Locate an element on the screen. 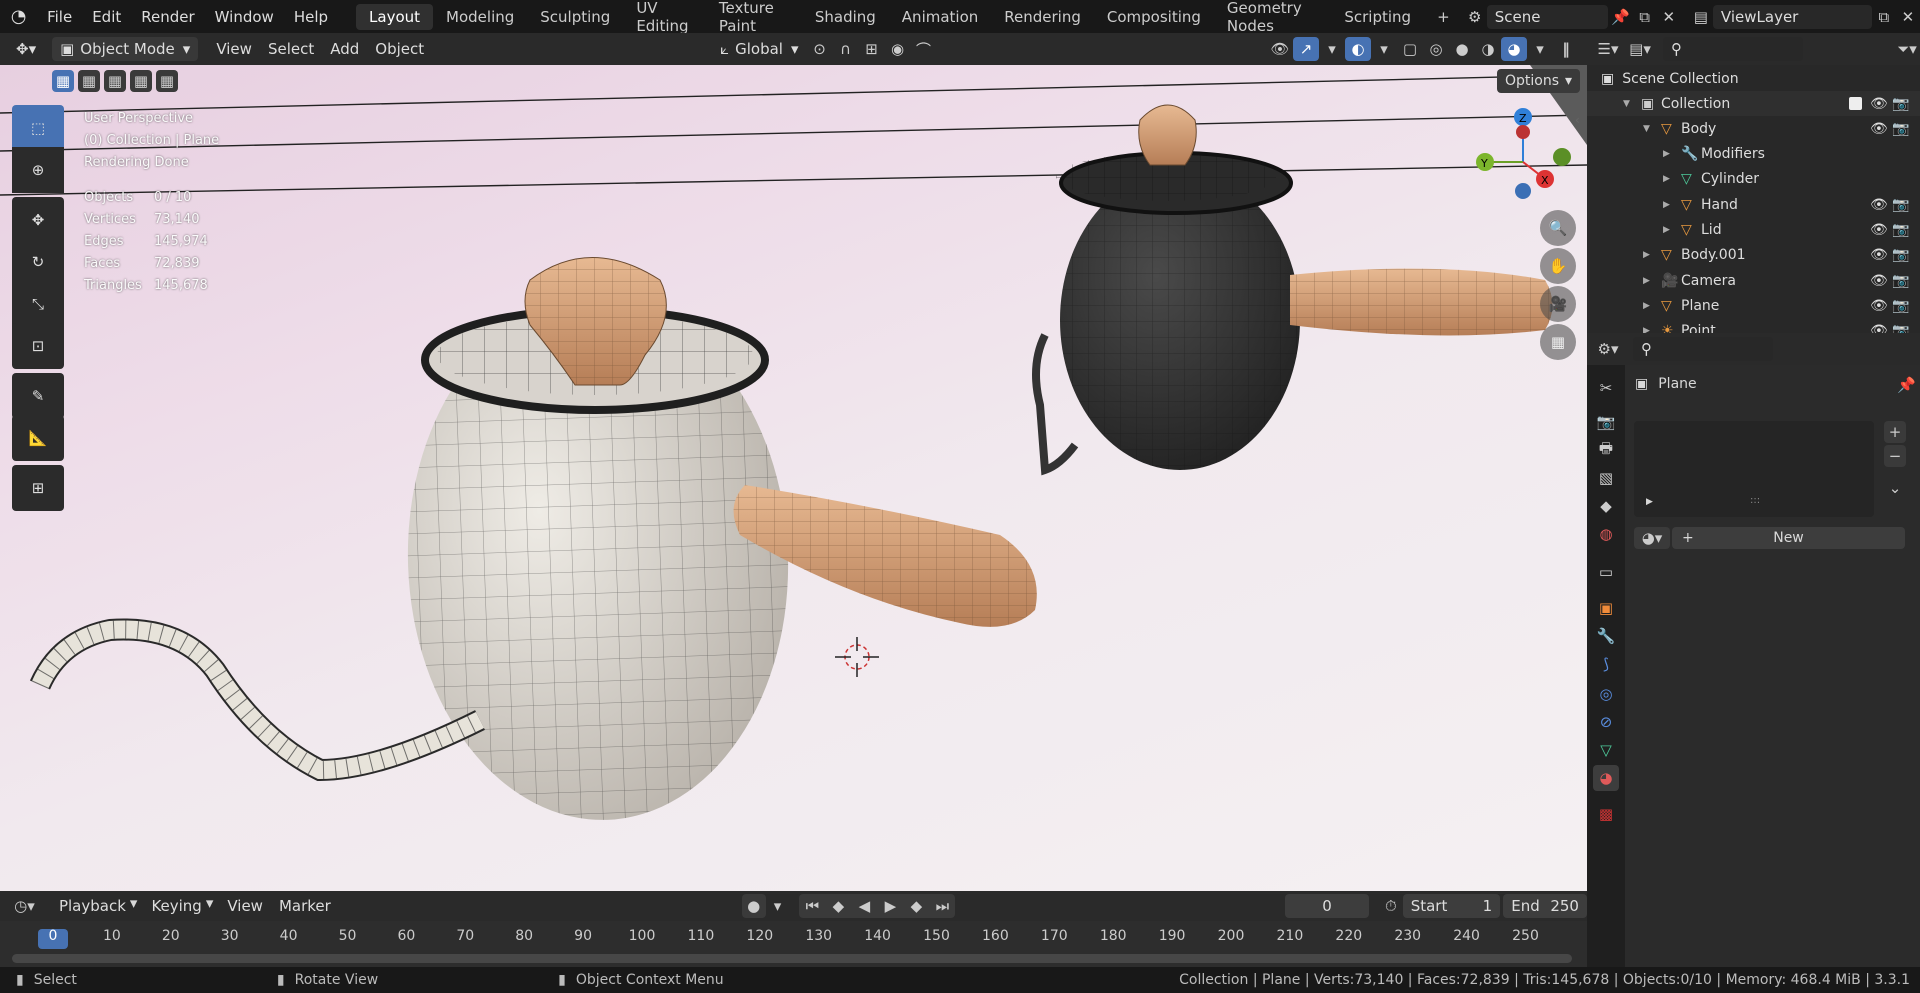 The width and height of the screenshot is (1920, 993). select-new-icon: ▦ is located at coordinates (63, 81).